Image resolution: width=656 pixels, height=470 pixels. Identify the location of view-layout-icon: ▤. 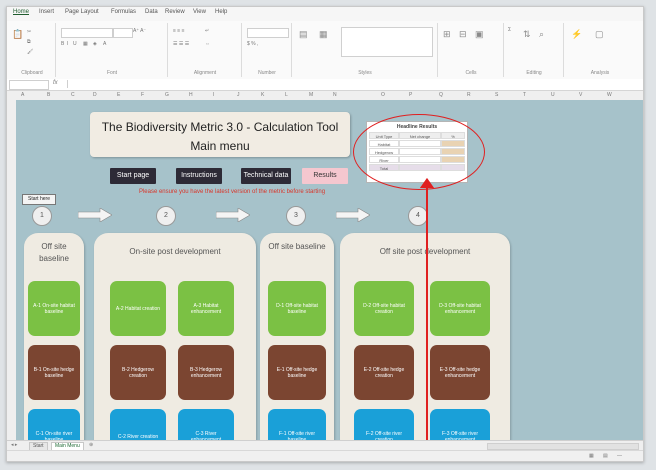
(605, 456).